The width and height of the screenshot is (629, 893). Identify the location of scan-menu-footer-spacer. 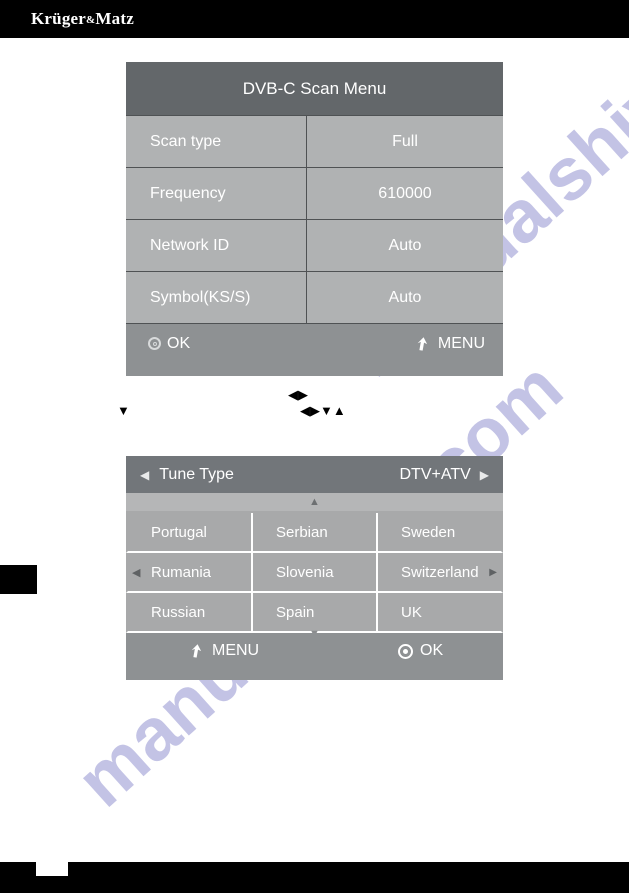
(314, 369).